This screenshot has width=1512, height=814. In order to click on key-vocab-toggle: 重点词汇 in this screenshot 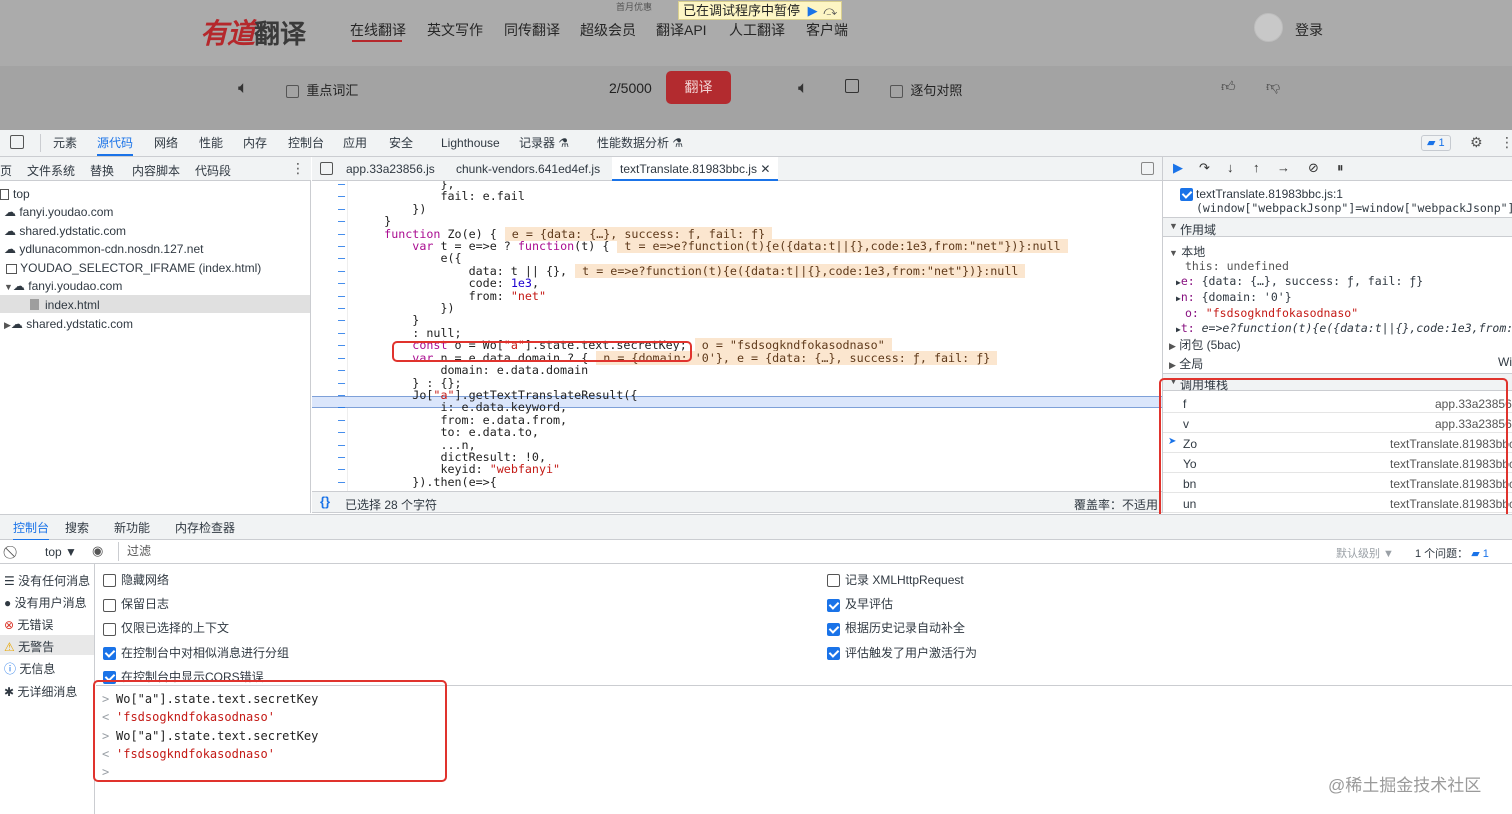, I will do `click(322, 89)`.